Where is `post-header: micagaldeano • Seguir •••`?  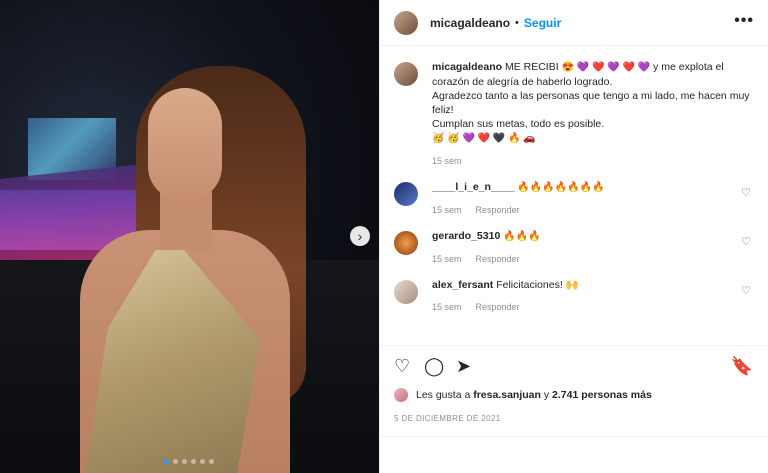
post-header: micagaldeano • Seguir ••• is located at coordinates (574, 23).